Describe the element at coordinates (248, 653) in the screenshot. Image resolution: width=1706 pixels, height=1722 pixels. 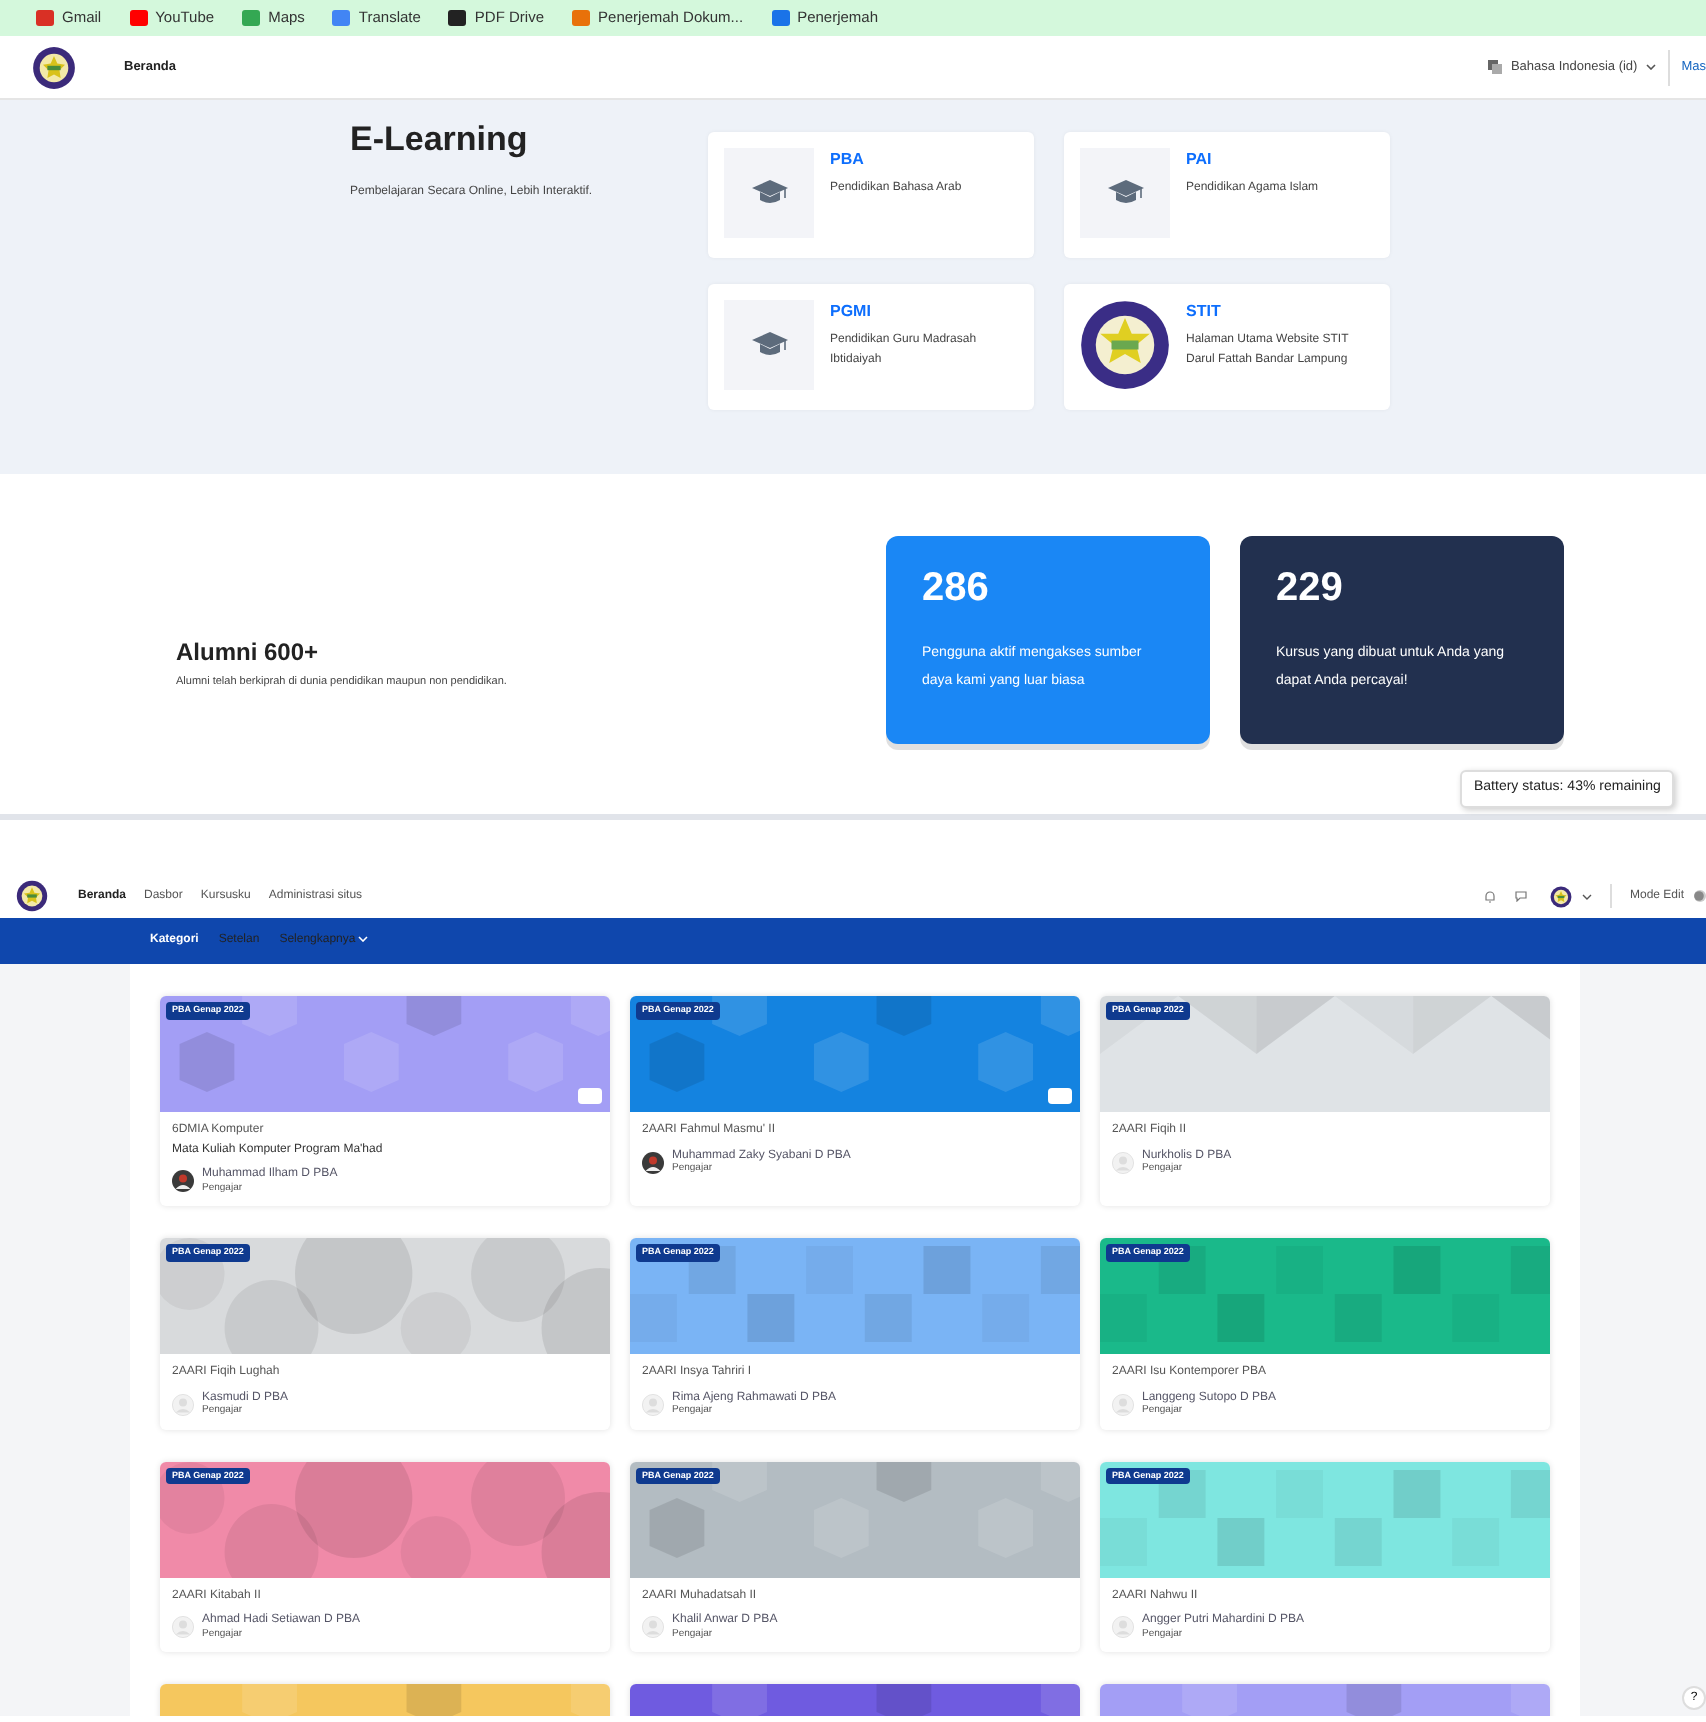
I see `alumni-title: Alumni 600+` at that location.